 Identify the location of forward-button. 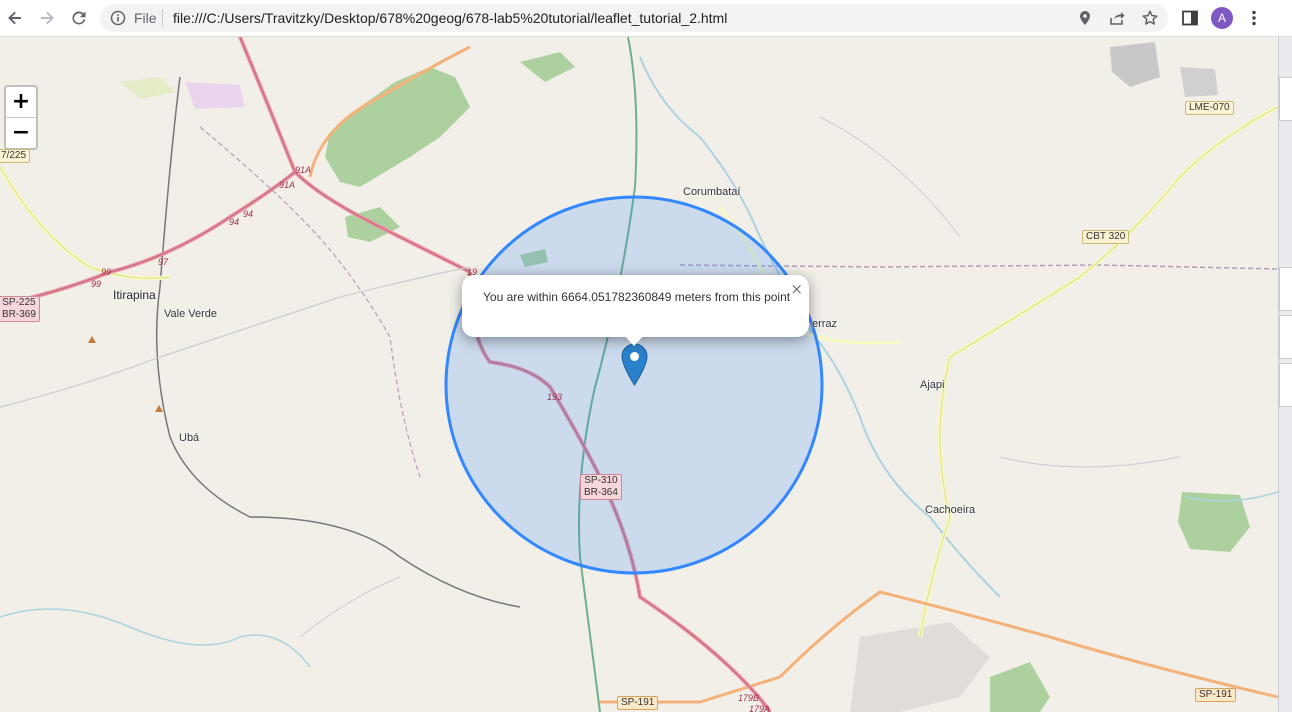
(47, 18).